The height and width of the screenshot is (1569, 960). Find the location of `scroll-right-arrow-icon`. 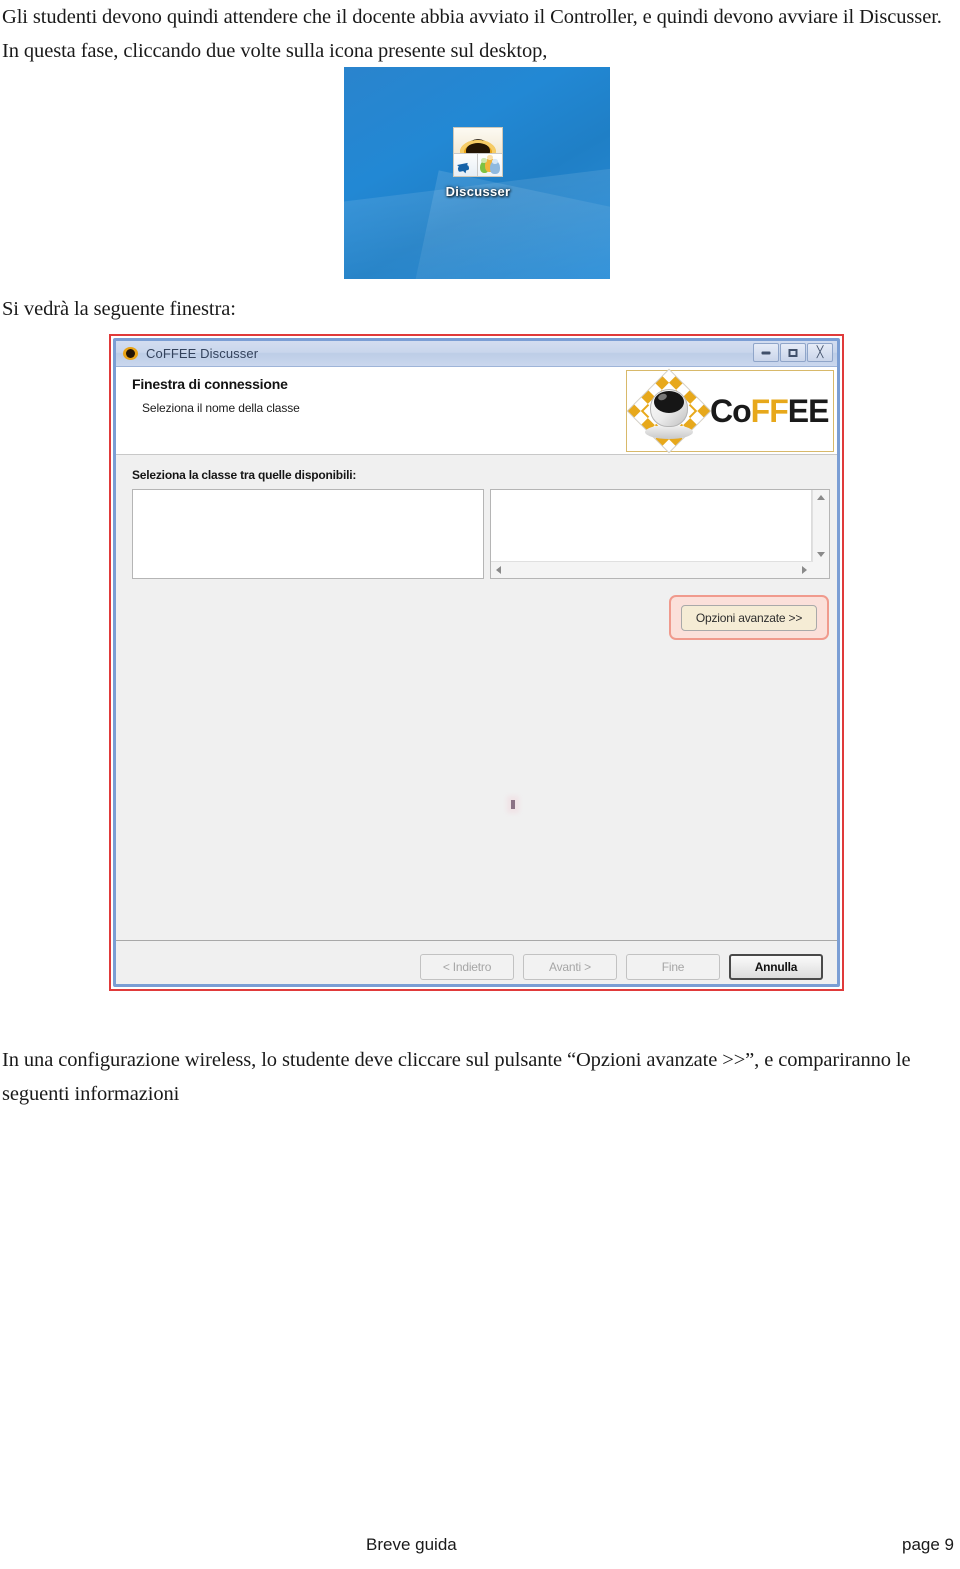

scroll-right-arrow-icon is located at coordinates (804, 570).